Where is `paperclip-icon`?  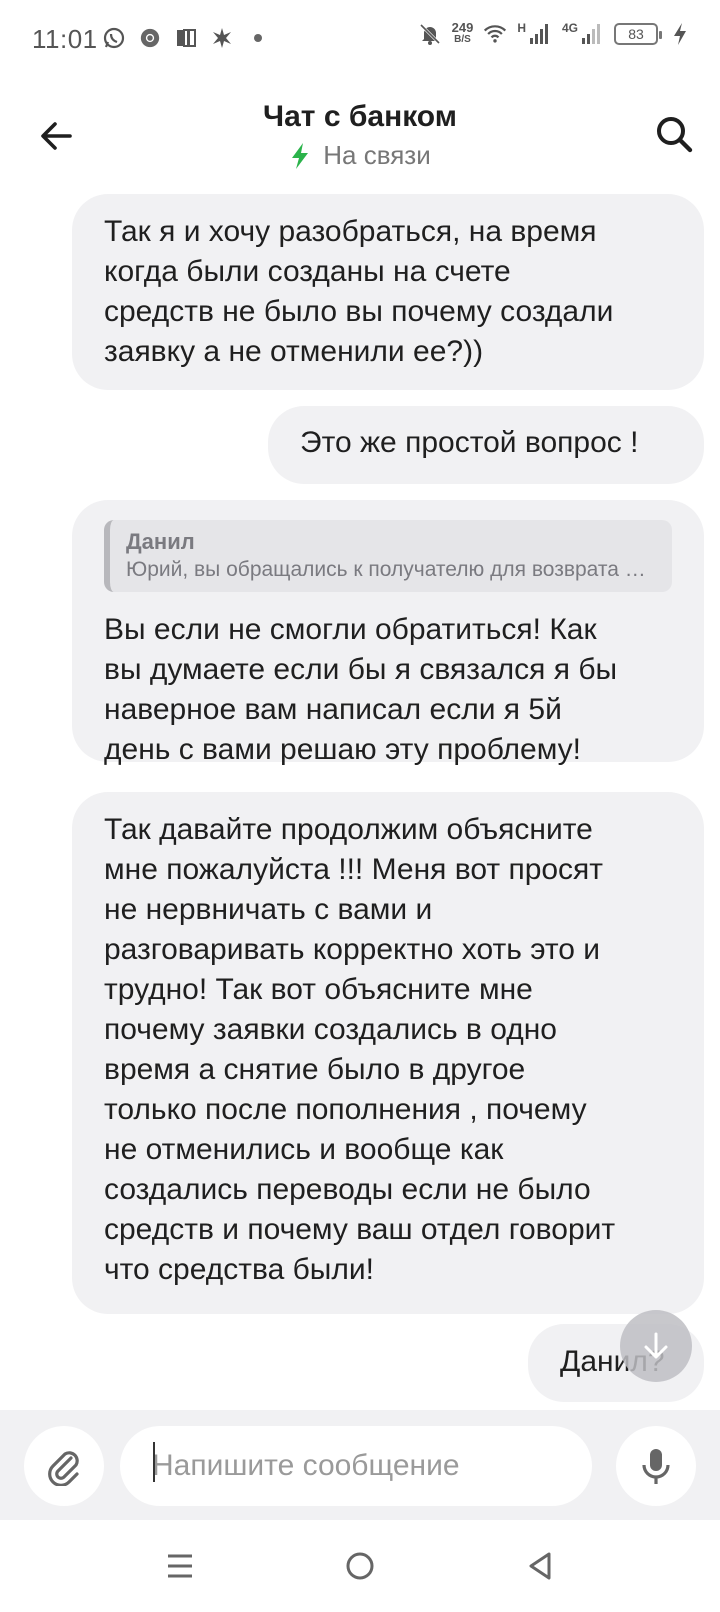
paperclip-icon is located at coordinates (63, 1468).